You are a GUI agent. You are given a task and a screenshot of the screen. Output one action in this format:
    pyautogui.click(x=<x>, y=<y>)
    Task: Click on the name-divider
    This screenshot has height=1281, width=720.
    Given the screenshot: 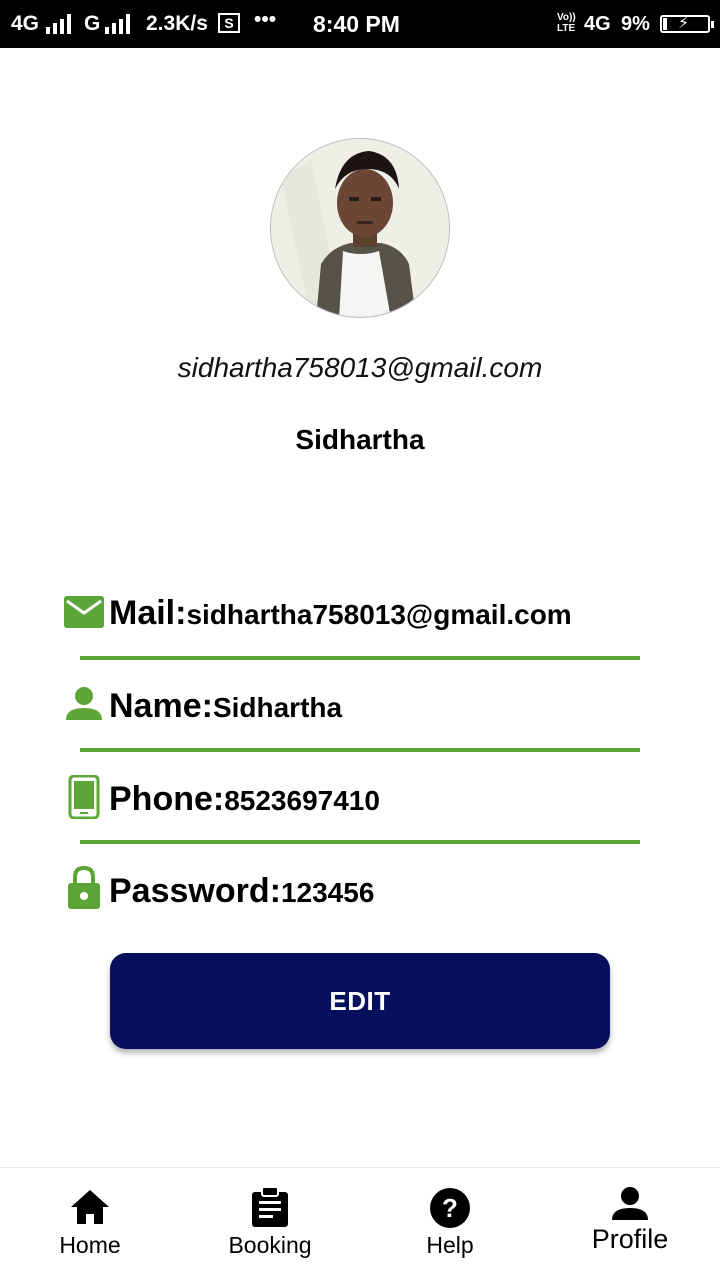 What is the action you would take?
    pyautogui.click(x=360, y=750)
    